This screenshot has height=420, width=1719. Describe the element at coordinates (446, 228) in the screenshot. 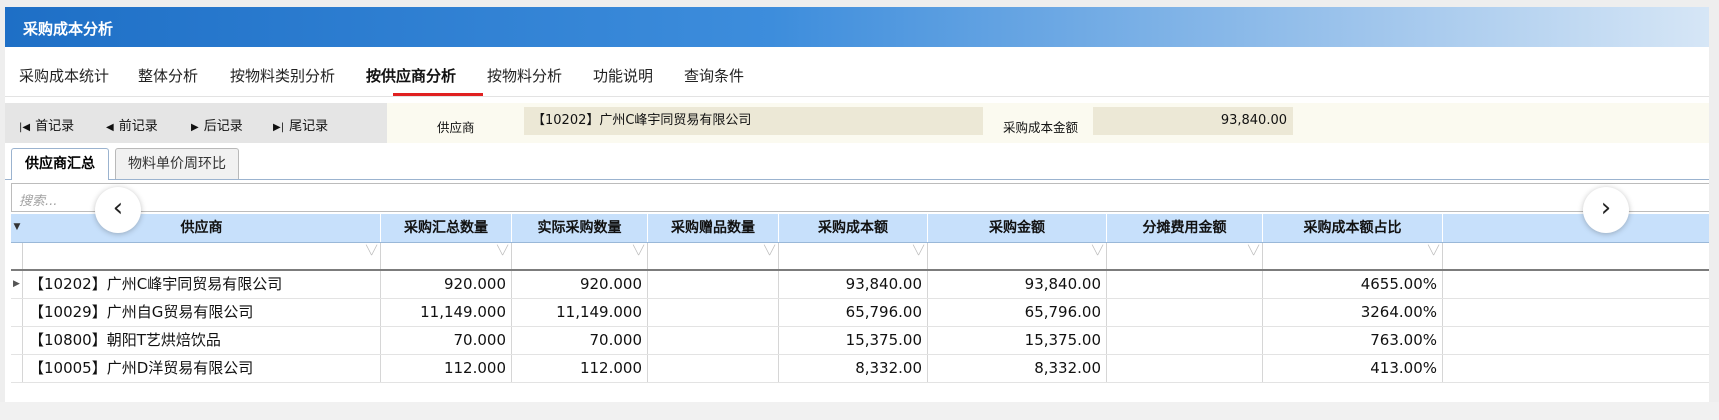

I see `col-total-qty: 采购汇总数量` at that location.